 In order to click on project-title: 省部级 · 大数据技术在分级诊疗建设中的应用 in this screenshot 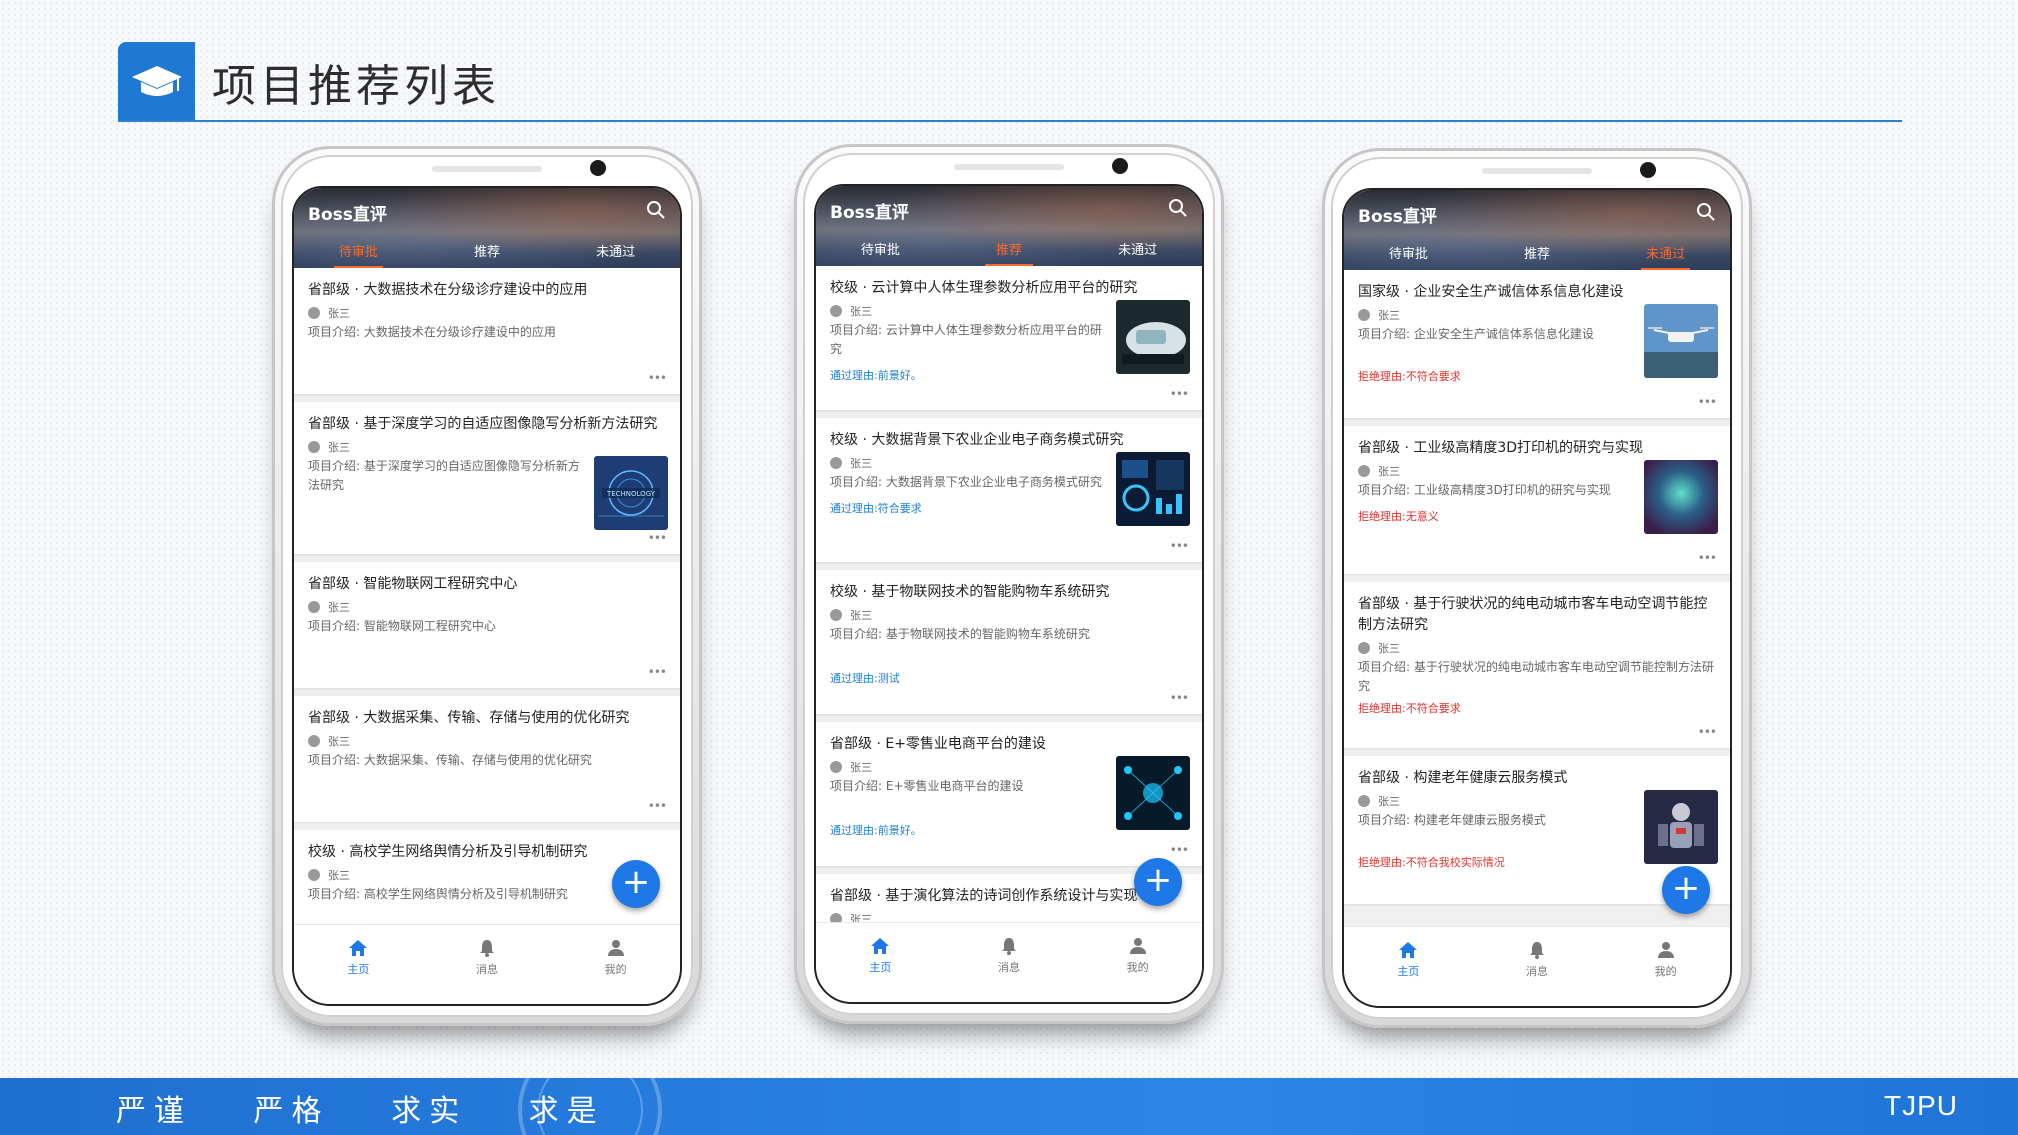, I will do `click(448, 290)`.